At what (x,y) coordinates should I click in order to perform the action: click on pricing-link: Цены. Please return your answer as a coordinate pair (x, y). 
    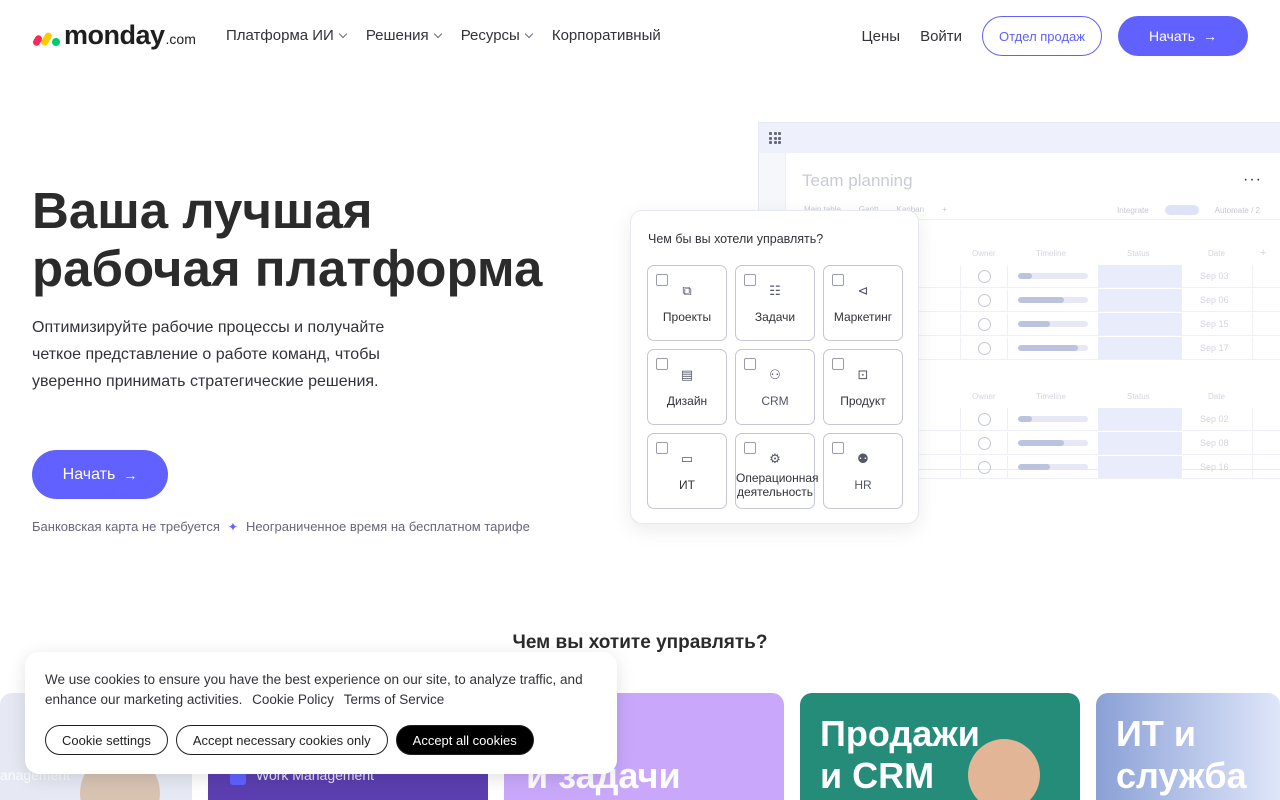
    Looking at the image, I should click on (881, 36).